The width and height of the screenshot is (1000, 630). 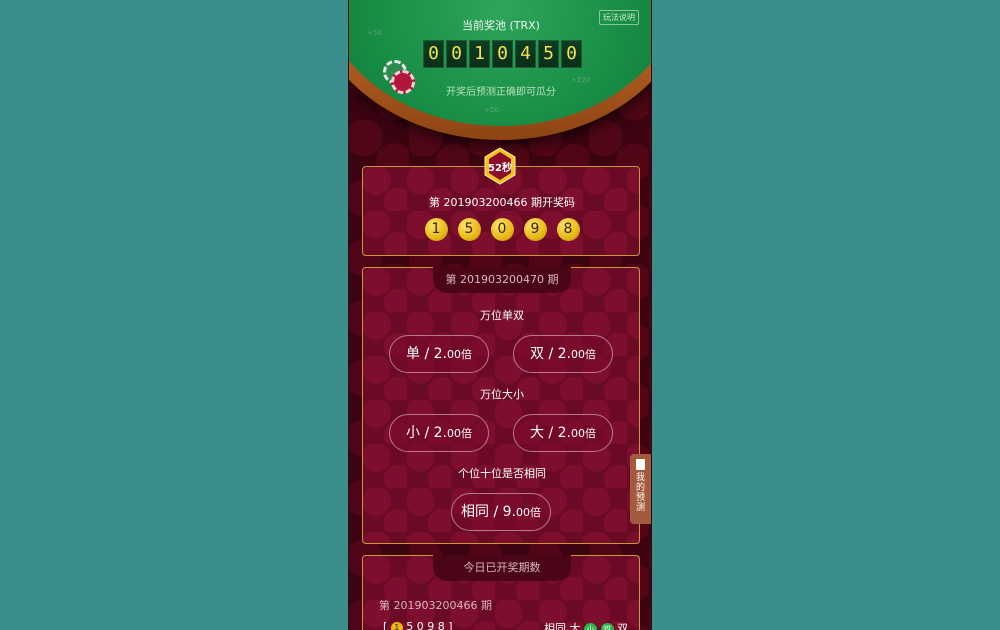 What do you see at coordinates (640, 464) in the screenshot?
I see `document-icon` at bounding box center [640, 464].